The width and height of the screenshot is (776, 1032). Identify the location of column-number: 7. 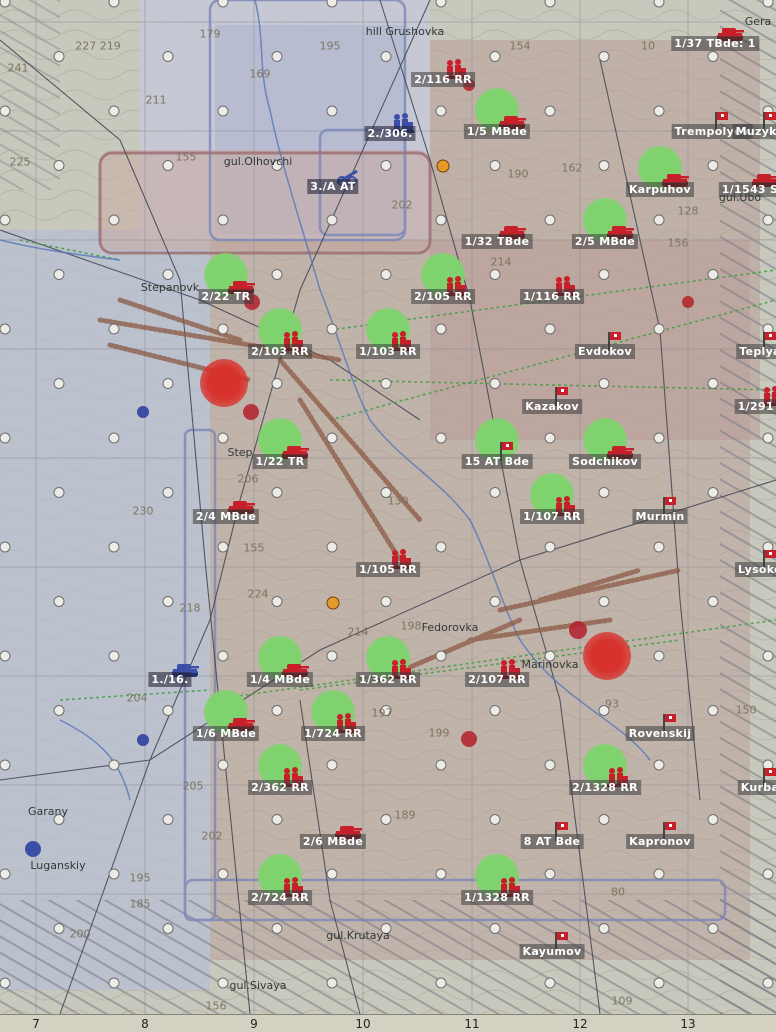
(36, 1024).